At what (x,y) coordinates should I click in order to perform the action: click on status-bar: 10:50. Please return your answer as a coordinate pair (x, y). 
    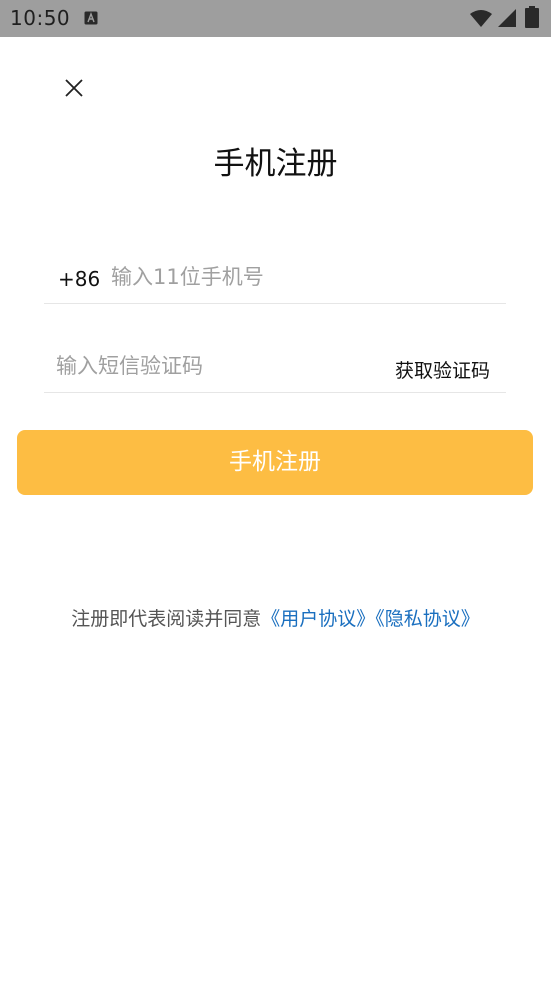
    Looking at the image, I should click on (275, 18).